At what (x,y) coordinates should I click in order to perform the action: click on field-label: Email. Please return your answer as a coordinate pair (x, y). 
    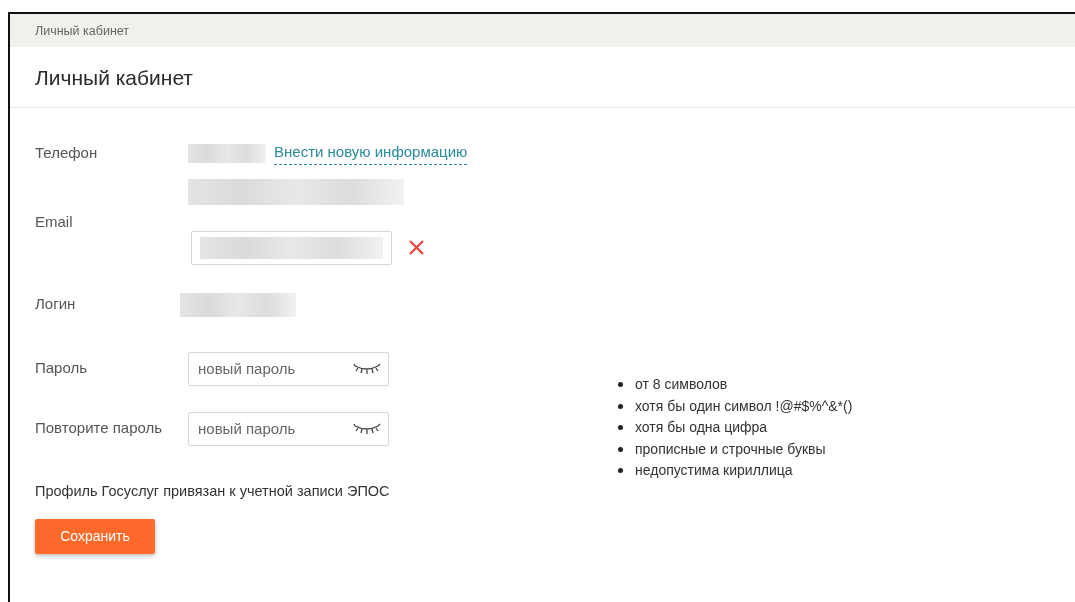
    Looking at the image, I should click on (54, 221).